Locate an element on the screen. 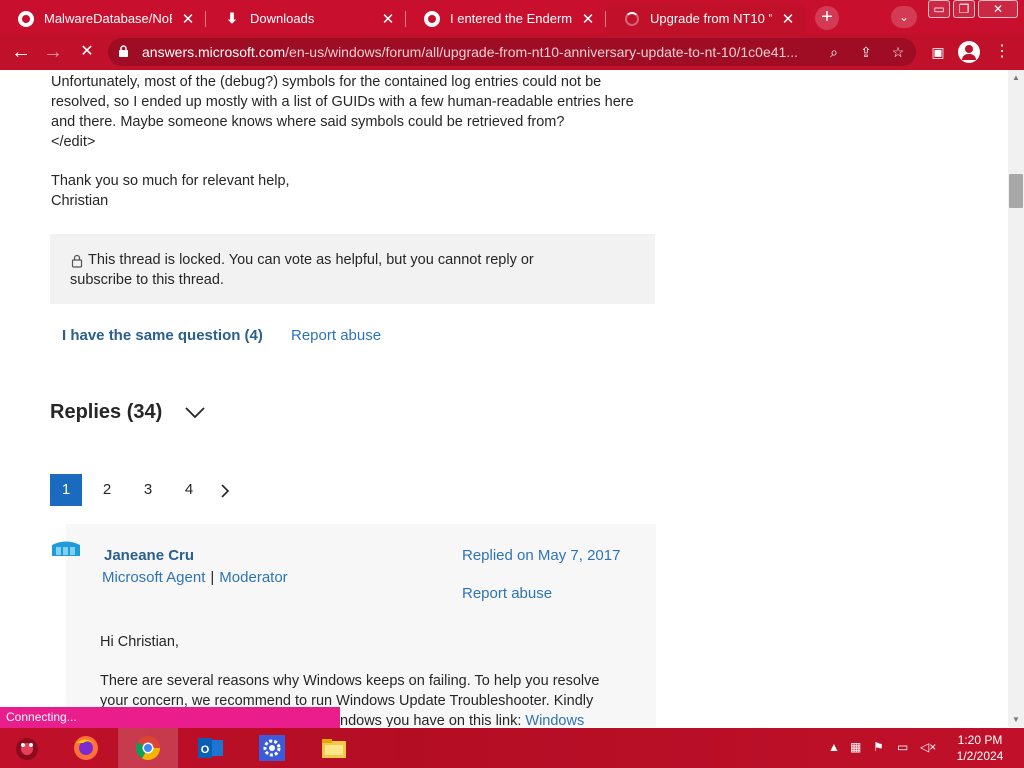 The height and width of the screenshot is (768, 1024). download-icon: ⬇ is located at coordinates (232, 18).